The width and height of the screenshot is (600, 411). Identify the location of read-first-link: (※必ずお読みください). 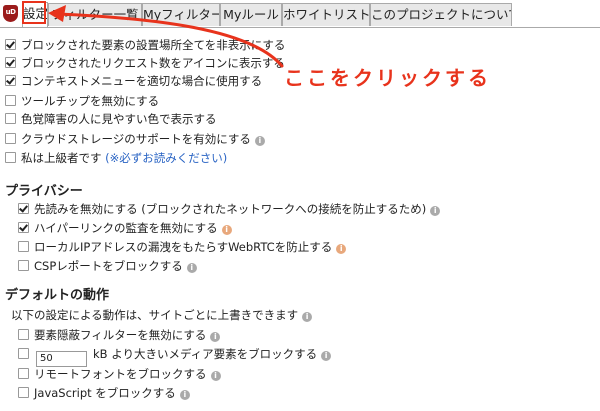
(166, 158).